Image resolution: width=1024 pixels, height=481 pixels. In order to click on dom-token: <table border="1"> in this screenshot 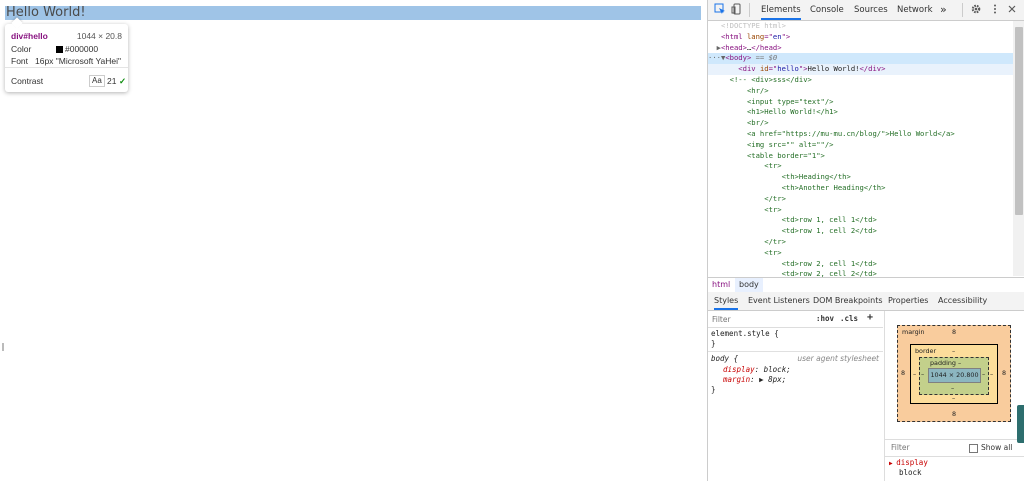, I will do `click(785, 155)`.